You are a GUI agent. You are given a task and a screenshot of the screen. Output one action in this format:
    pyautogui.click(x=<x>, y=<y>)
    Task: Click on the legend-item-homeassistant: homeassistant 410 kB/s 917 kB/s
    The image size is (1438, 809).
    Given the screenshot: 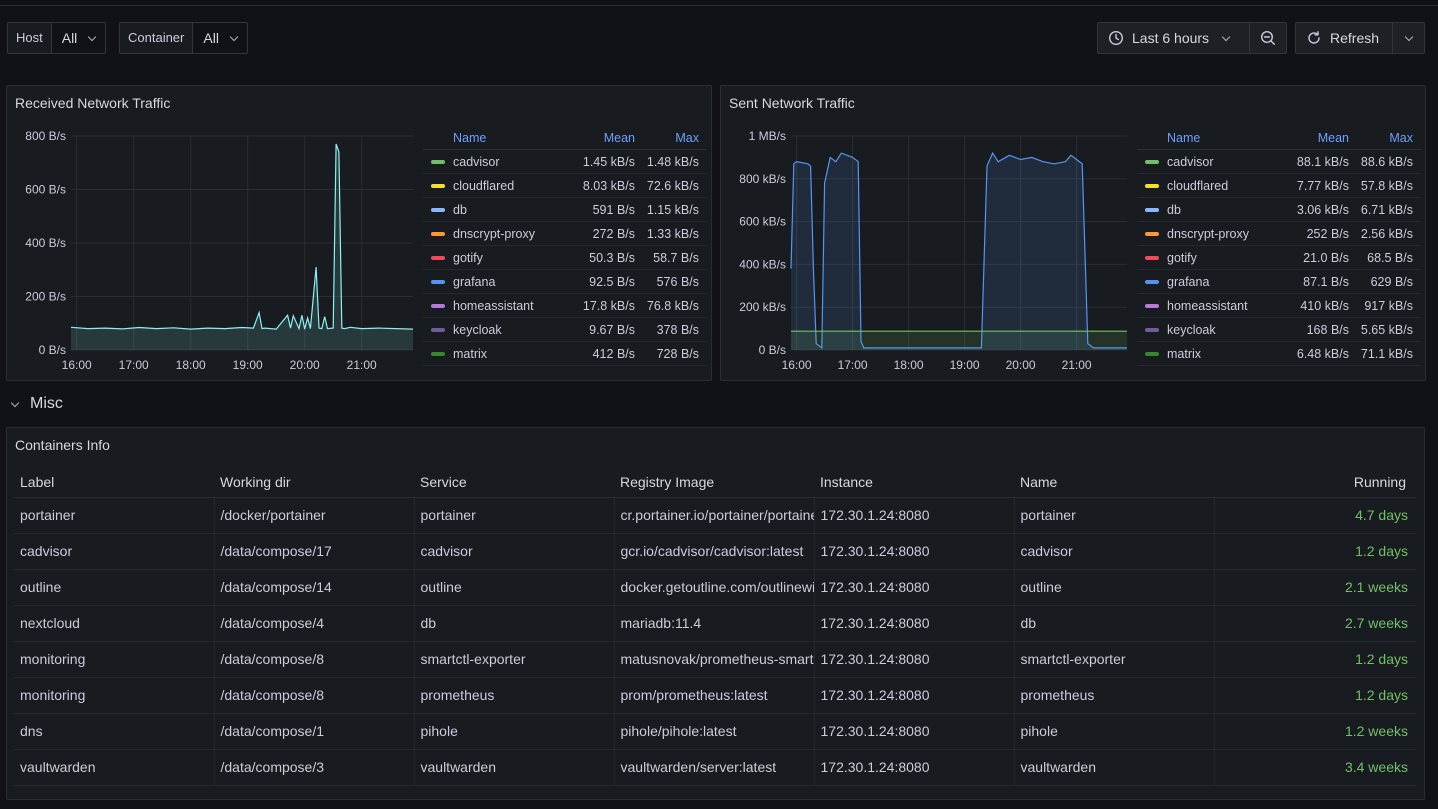 What is the action you would take?
    pyautogui.click(x=1279, y=306)
    